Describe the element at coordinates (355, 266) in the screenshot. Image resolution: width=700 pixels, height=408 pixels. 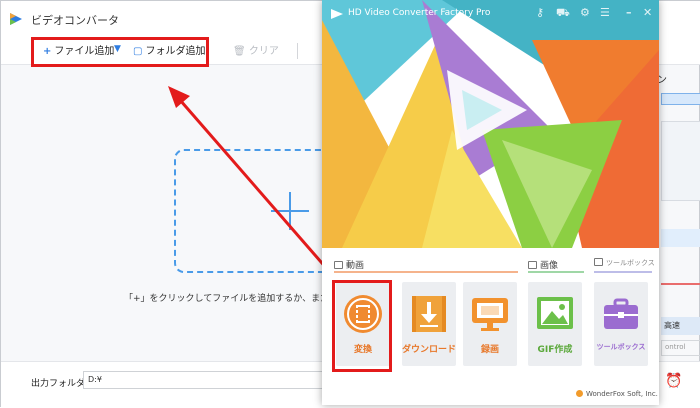
I see `section-video-label: 動画` at that location.